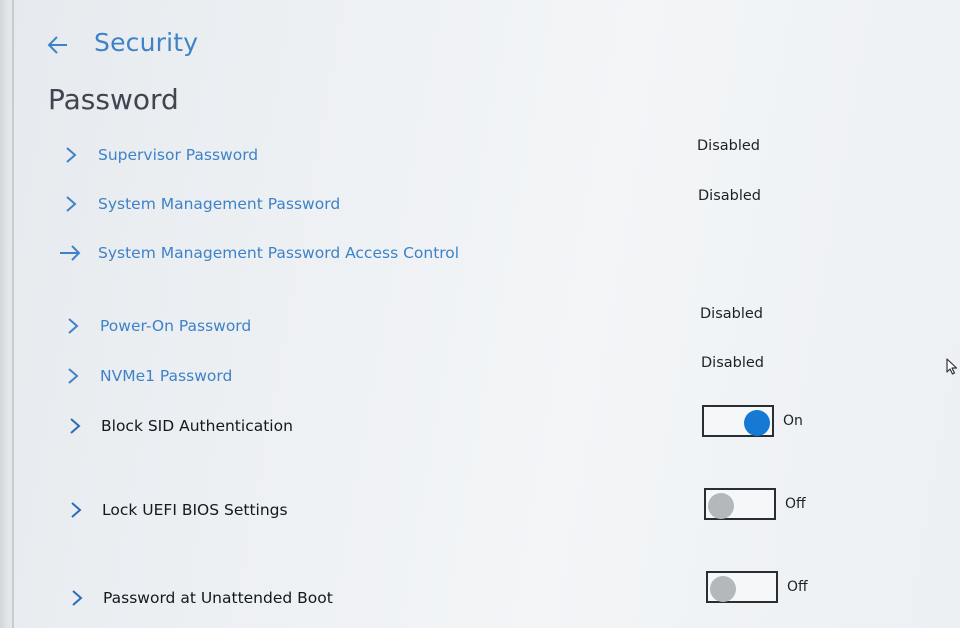 The width and height of the screenshot is (960, 628). I want to click on breadcrumb-security: Security, so click(146, 42).